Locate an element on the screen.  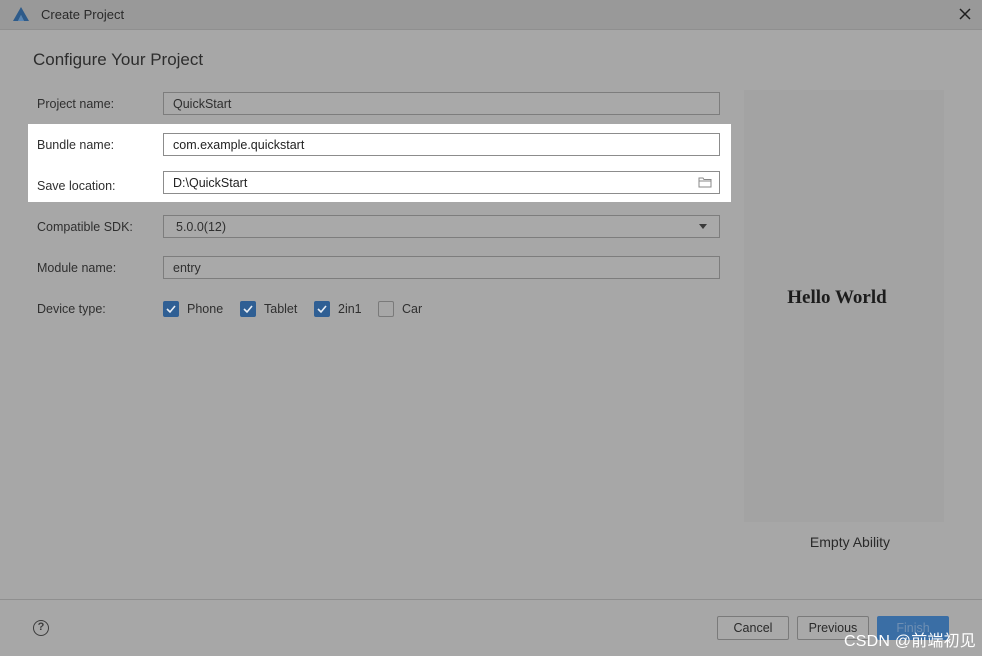
device-2in1-checkbox is located at coordinates (322, 309).